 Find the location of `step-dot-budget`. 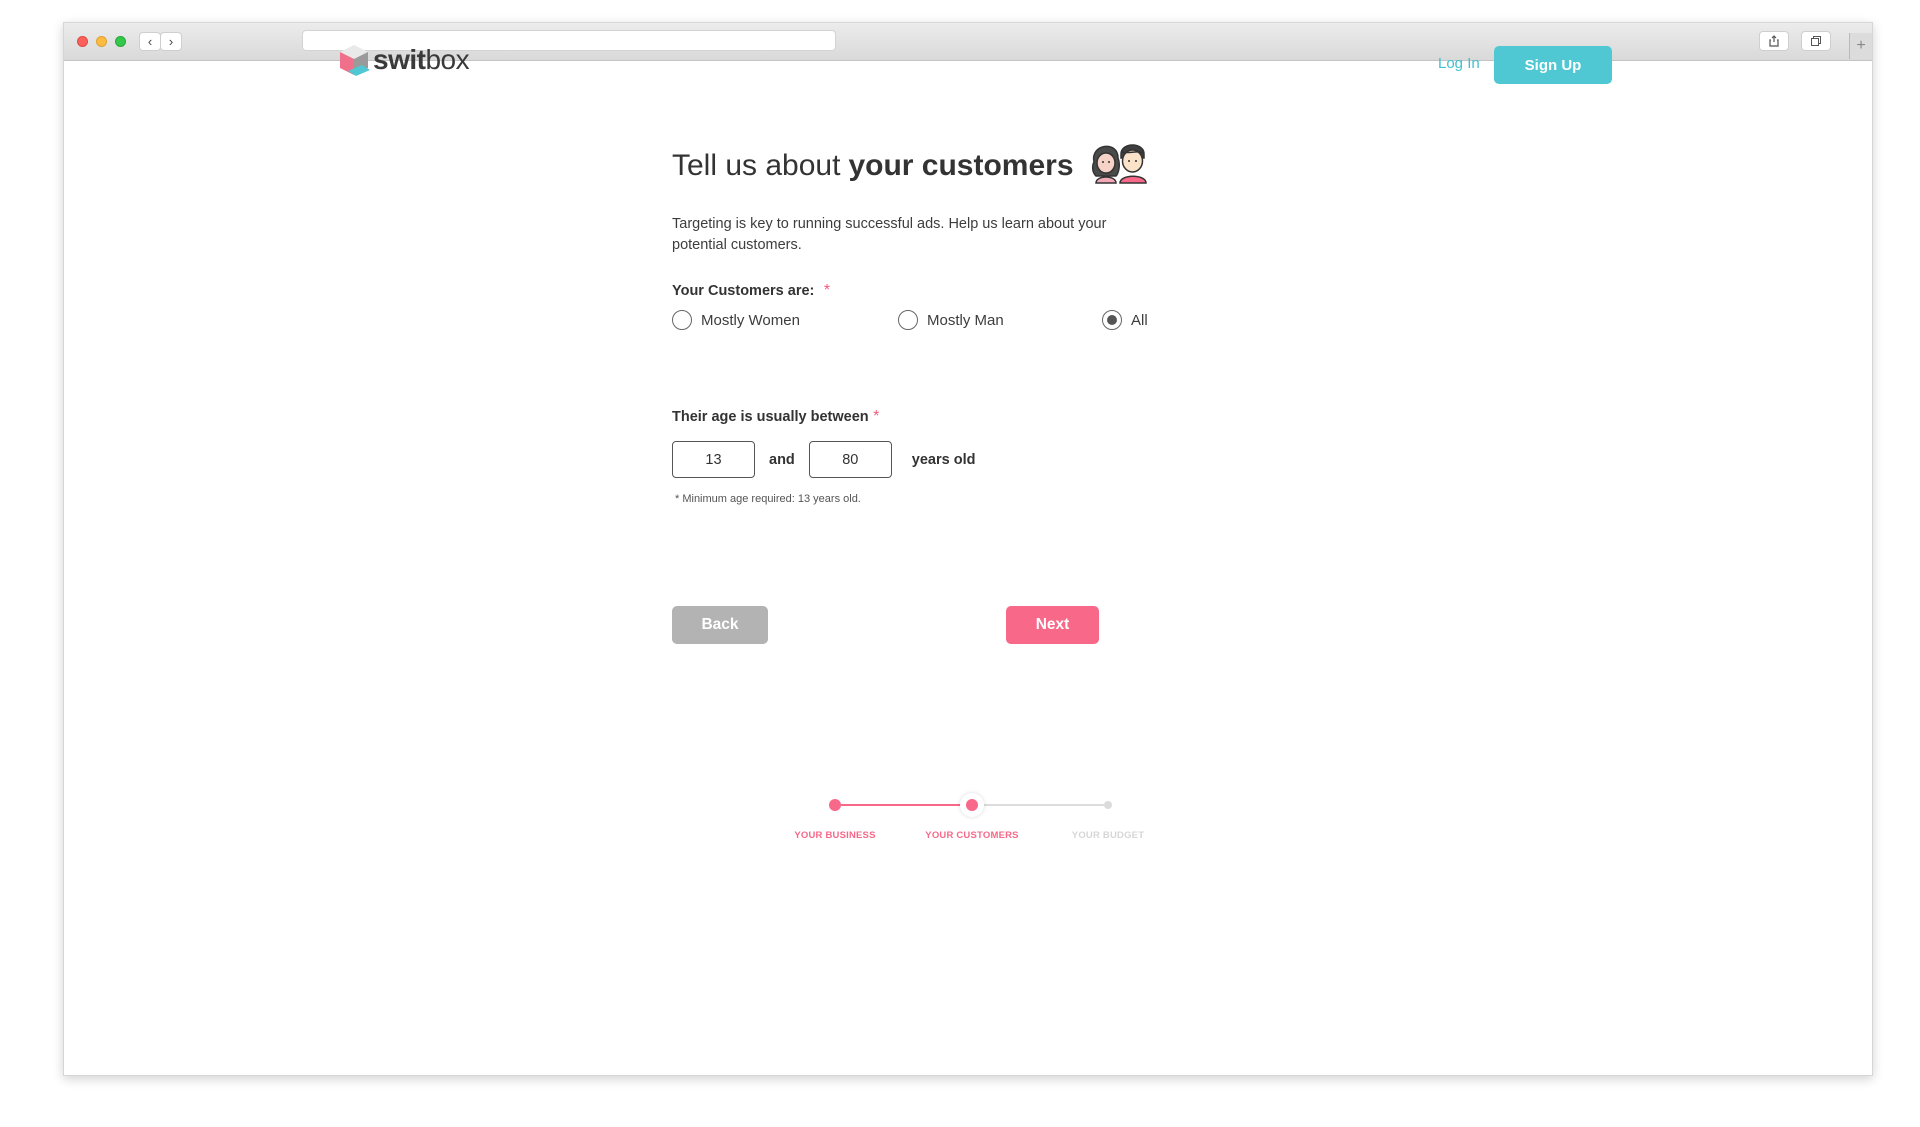

step-dot-budget is located at coordinates (1108, 805).